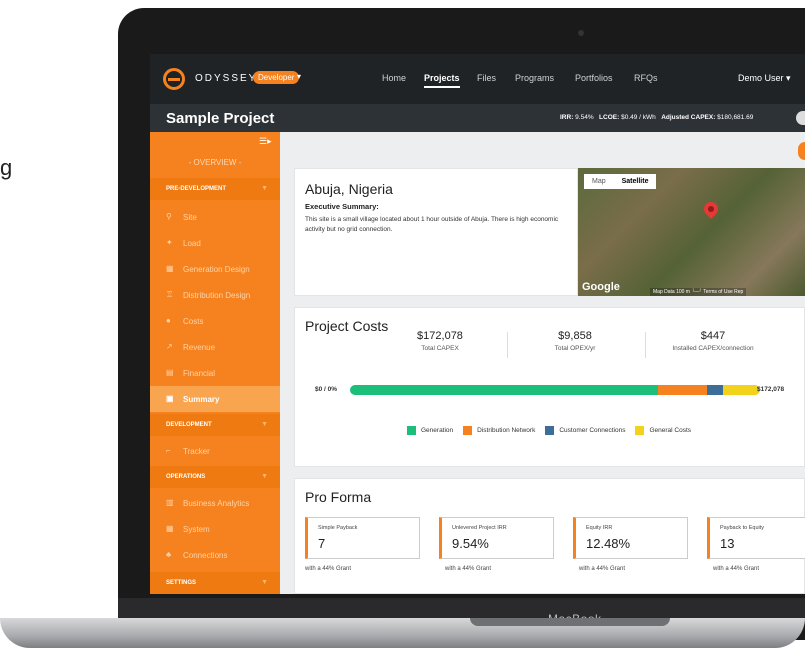 The image size is (805, 656). Describe the element at coordinates (170, 372) in the screenshot. I see `calculator-icon: ▤` at that location.